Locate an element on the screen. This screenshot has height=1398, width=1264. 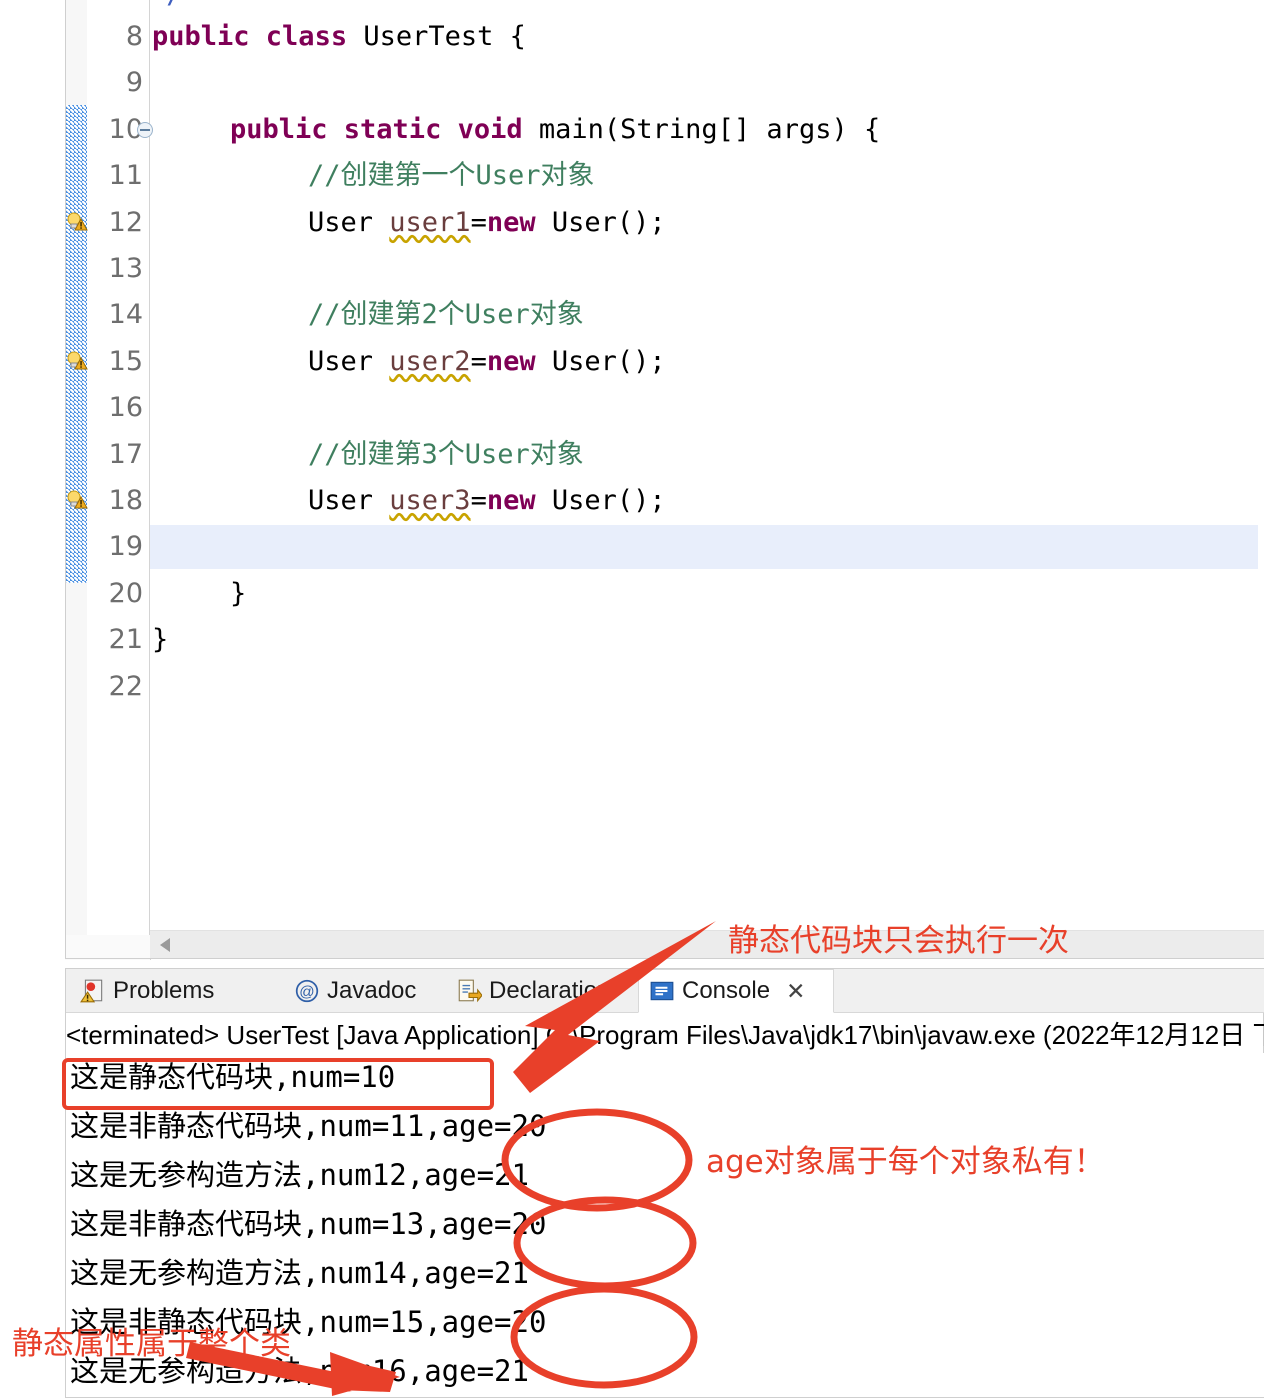
javadoc-at-icon: @ is located at coordinates (307, 991).